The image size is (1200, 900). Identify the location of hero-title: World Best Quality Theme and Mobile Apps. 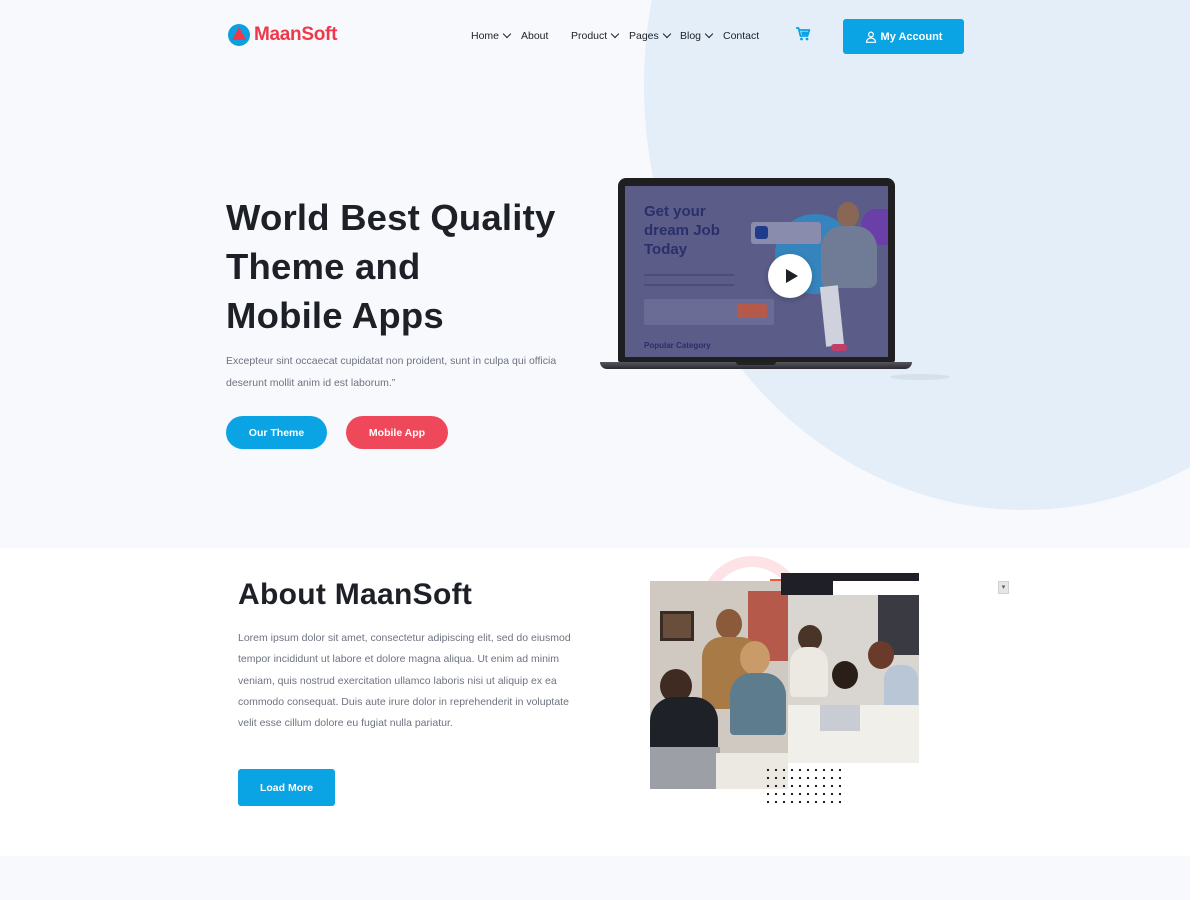
(426, 266).